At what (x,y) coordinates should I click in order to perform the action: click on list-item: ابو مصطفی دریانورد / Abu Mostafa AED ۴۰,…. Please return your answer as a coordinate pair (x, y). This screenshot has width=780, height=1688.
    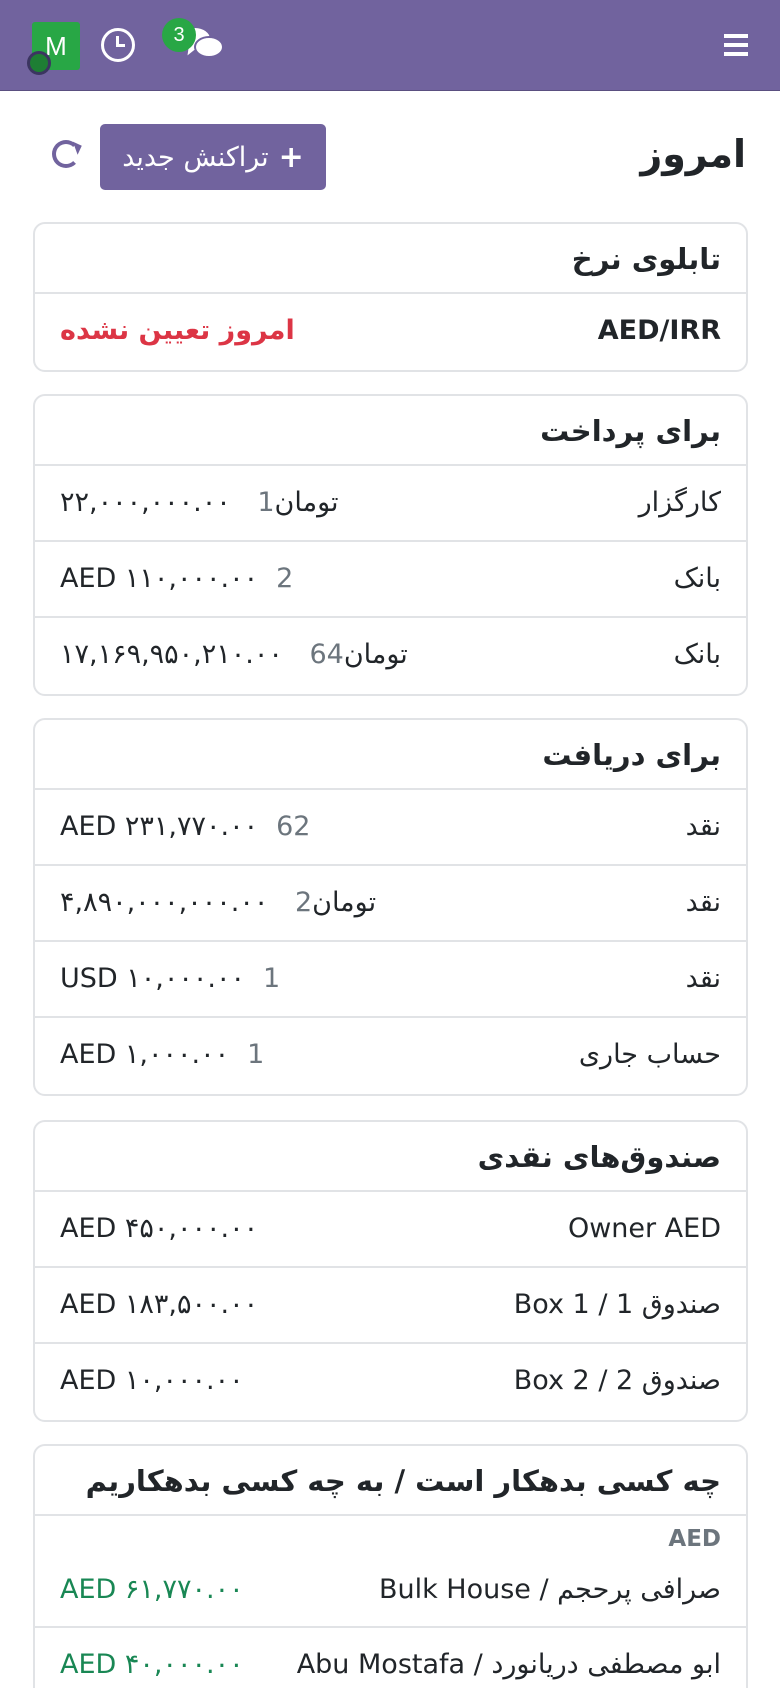
    Looking at the image, I should click on (390, 1658).